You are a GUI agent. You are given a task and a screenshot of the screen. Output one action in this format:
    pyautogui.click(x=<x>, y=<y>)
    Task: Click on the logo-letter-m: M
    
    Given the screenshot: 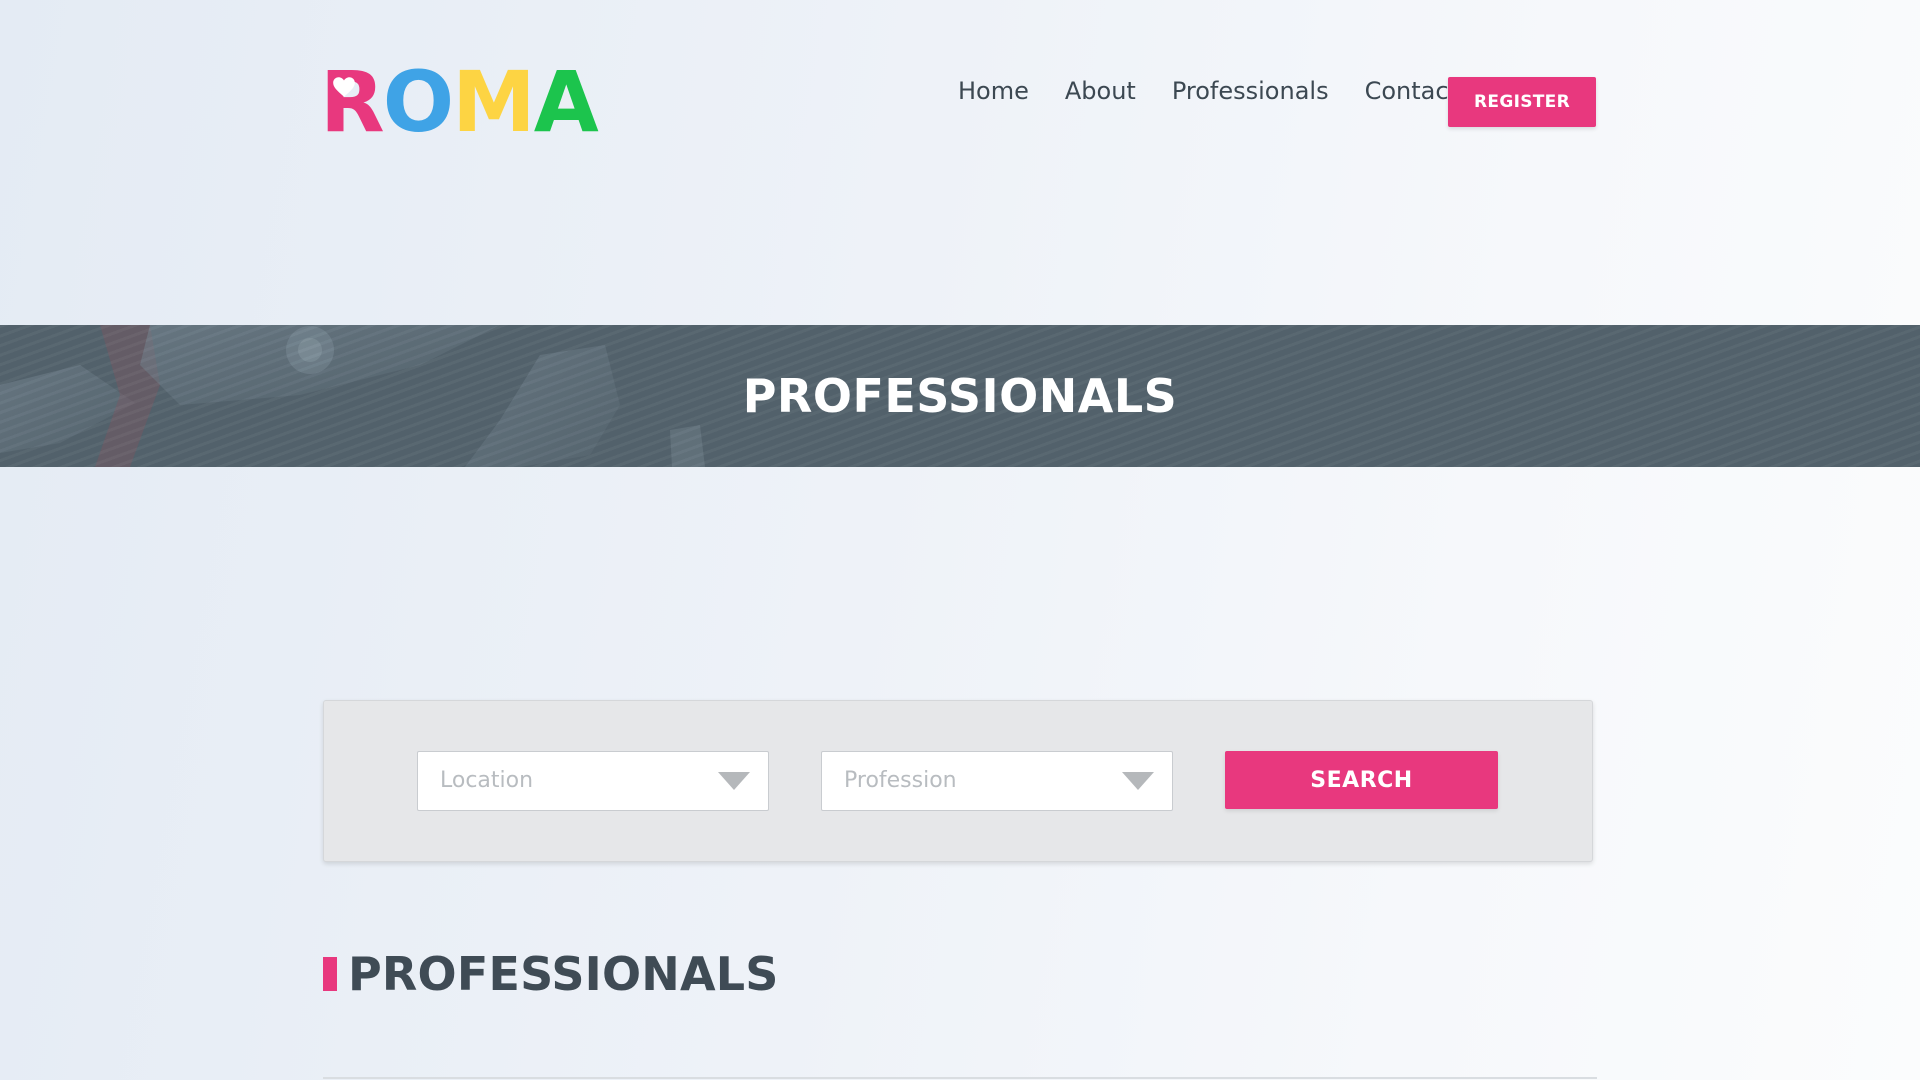 What is the action you would take?
    pyautogui.click(x=494, y=102)
    